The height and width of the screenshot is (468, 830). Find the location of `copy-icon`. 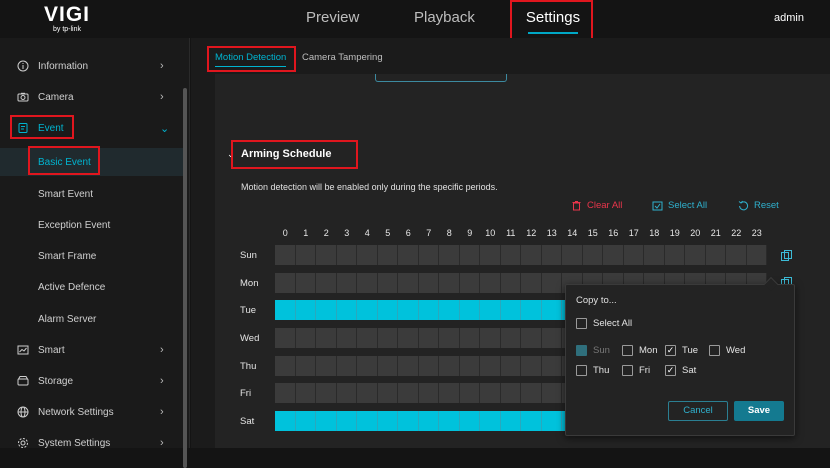

copy-icon is located at coordinates (786, 255).